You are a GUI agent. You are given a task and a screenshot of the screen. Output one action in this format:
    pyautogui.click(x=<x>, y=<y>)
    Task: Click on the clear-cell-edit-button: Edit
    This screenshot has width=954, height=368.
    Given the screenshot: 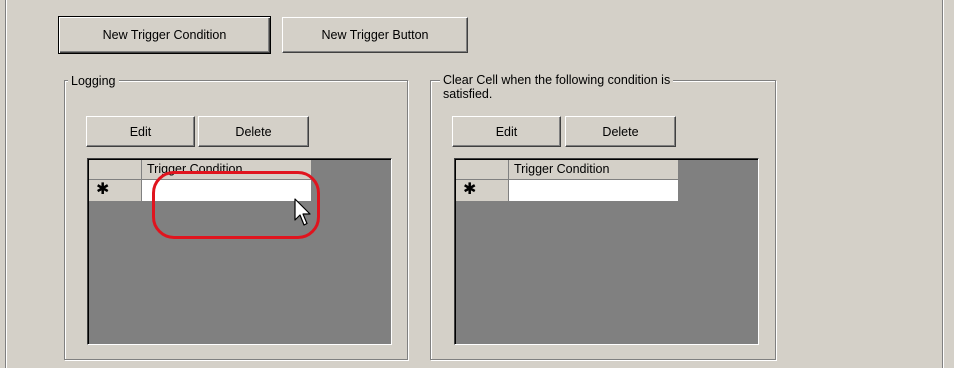 What is the action you would take?
    pyautogui.click(x=506, y=131)
    